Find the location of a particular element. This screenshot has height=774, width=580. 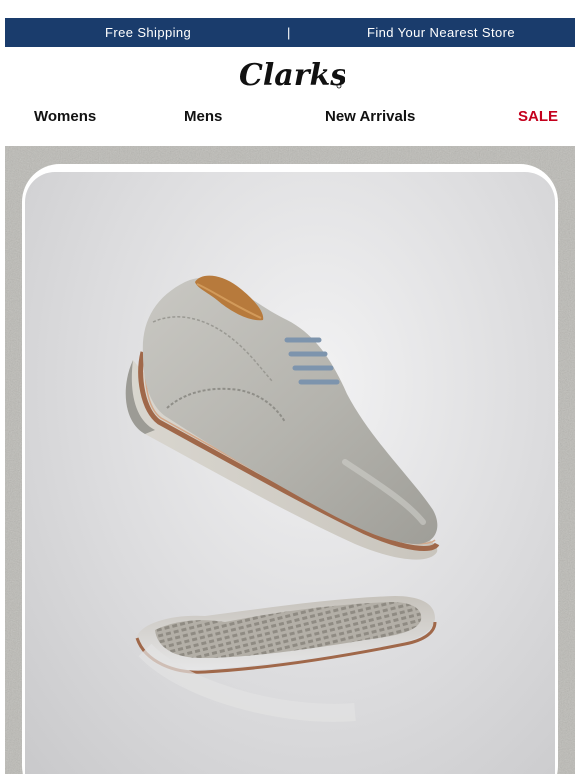

find-store-link: Find Your Nearest Store is located at coordinates (441, 32).